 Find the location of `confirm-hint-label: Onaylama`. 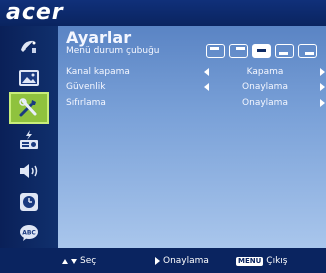

confirm-hint-label: Onaylama is located at coordinates (186, 261).